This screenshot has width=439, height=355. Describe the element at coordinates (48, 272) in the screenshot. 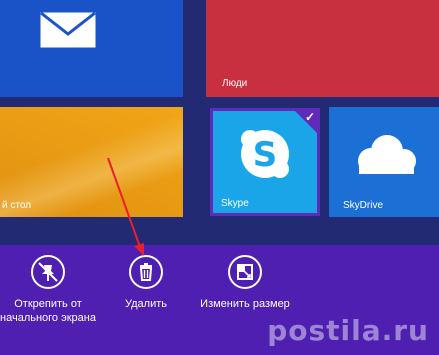

I see `unpin-icon` at that location.